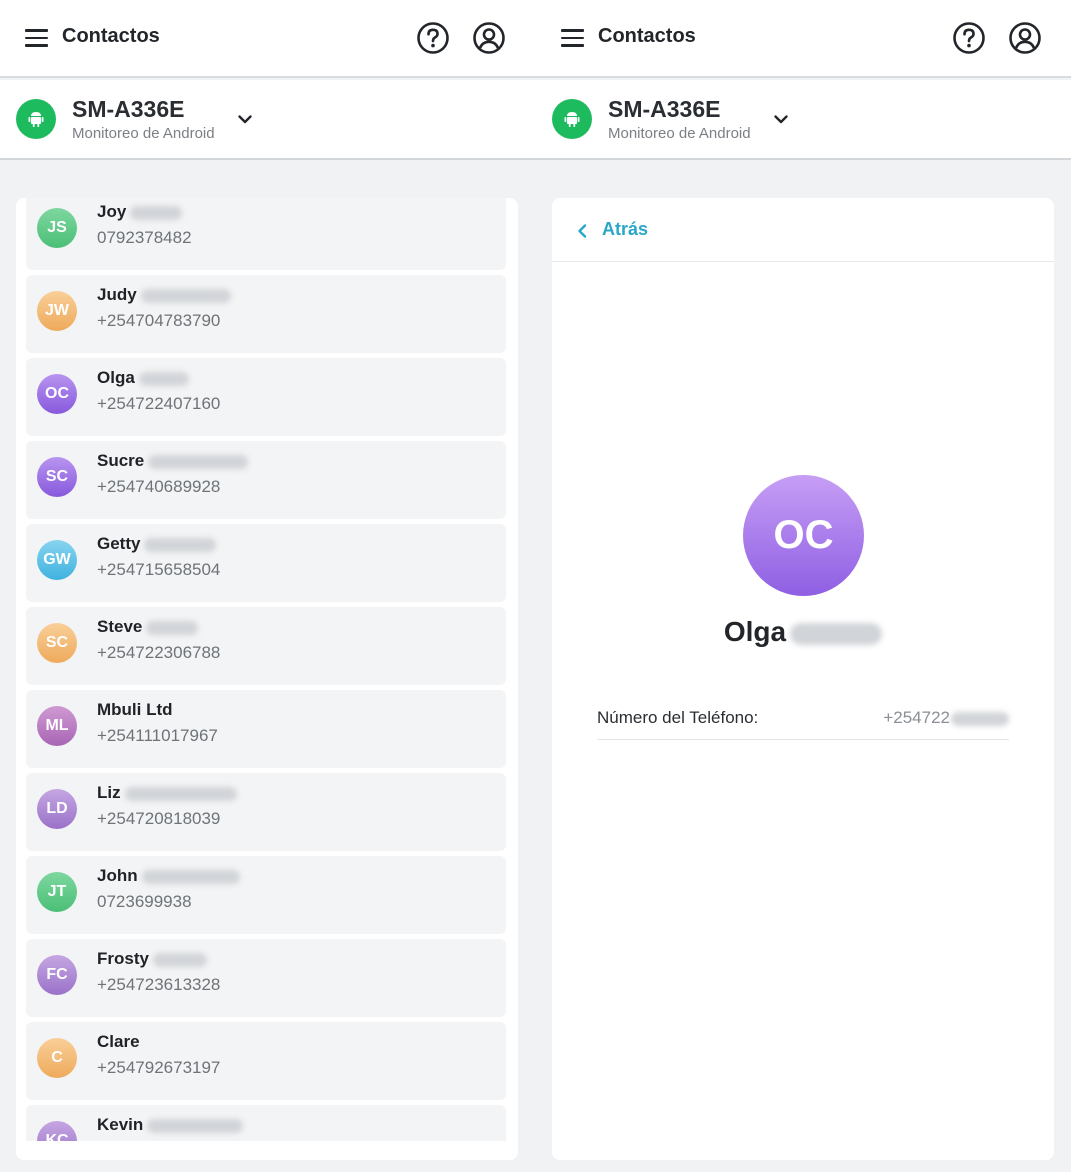 This screenshot has width=1071, height=1172. Describe the element at coordinates (266, 646) in the screenshot. I see `contact-row: SC Steve +254722306788` at that location.